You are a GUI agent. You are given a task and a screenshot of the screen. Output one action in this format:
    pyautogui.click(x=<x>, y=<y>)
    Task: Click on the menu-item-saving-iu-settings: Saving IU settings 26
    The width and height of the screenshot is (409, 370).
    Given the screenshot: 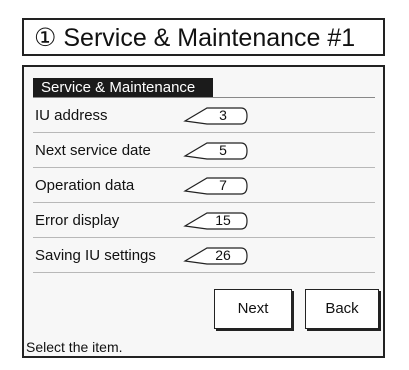 What is the action you would take?
    pyautogui.click(x=204, y=255)
    